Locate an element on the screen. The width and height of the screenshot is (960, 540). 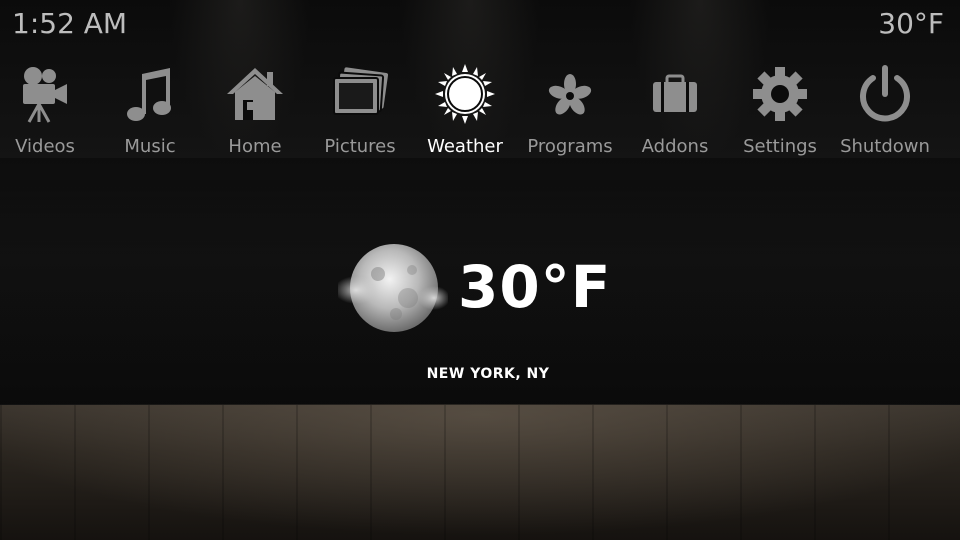
menu-item-music: Music is located at coordinates (150, 112).